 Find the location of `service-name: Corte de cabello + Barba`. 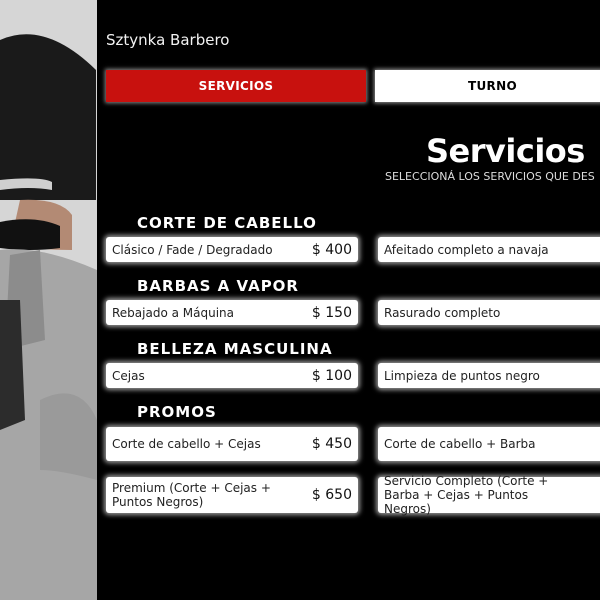

service-name: Corte de cabello + Barba is located at coordinates (460, 444).